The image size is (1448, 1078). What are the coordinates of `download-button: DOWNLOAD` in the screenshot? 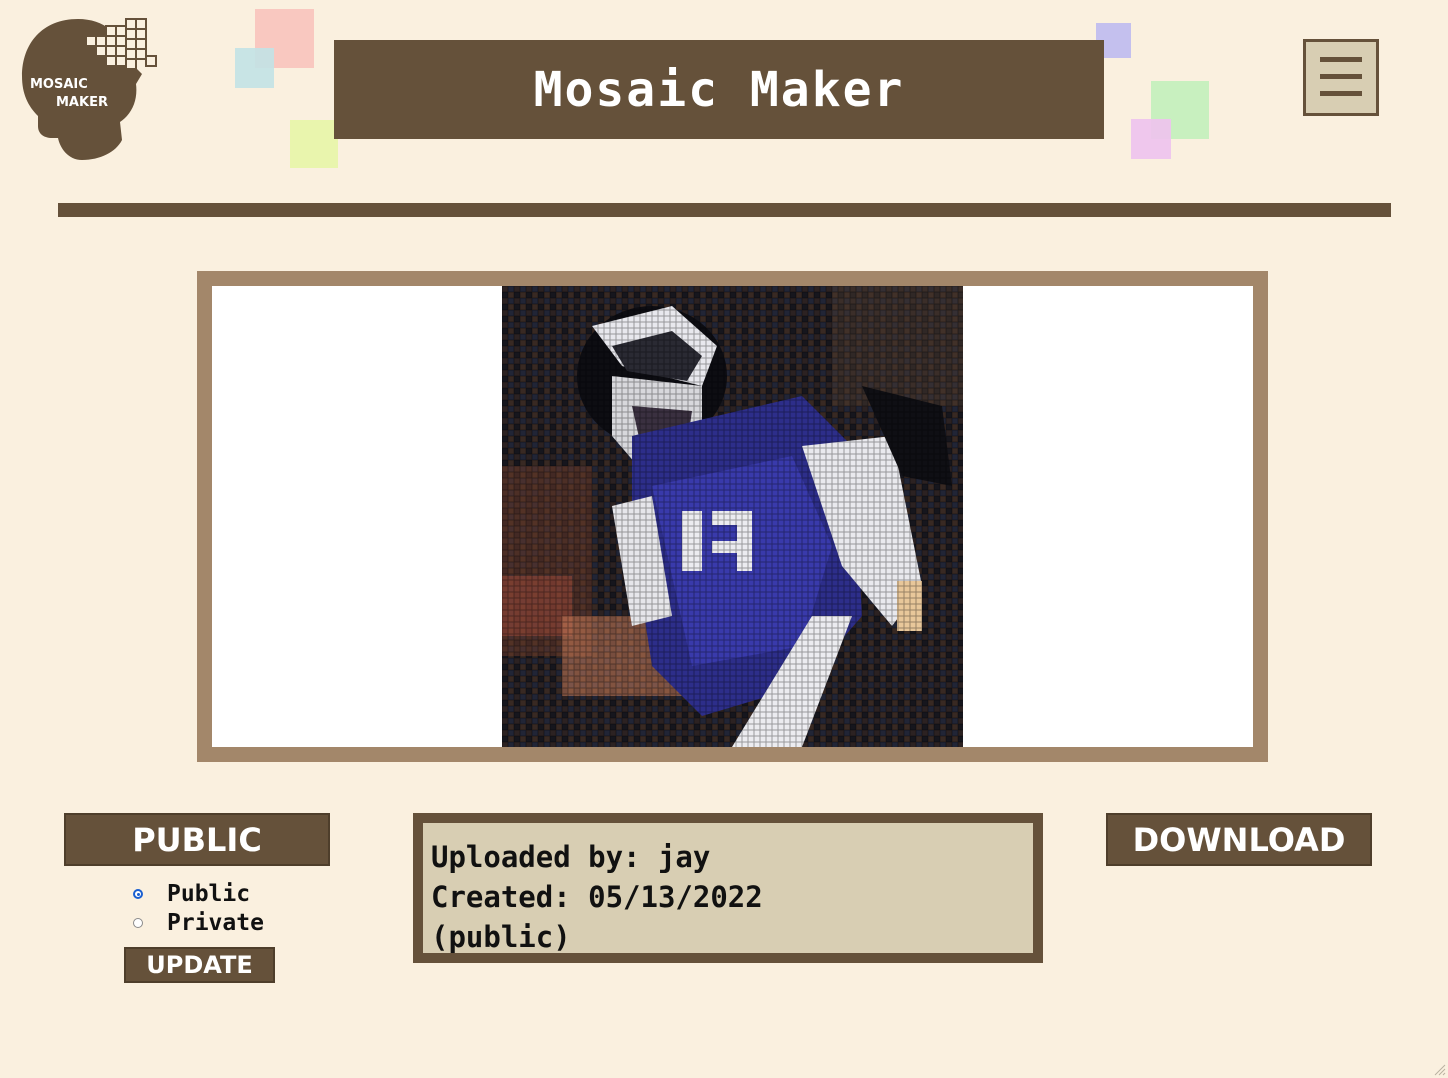 It's located at (1239, 839).